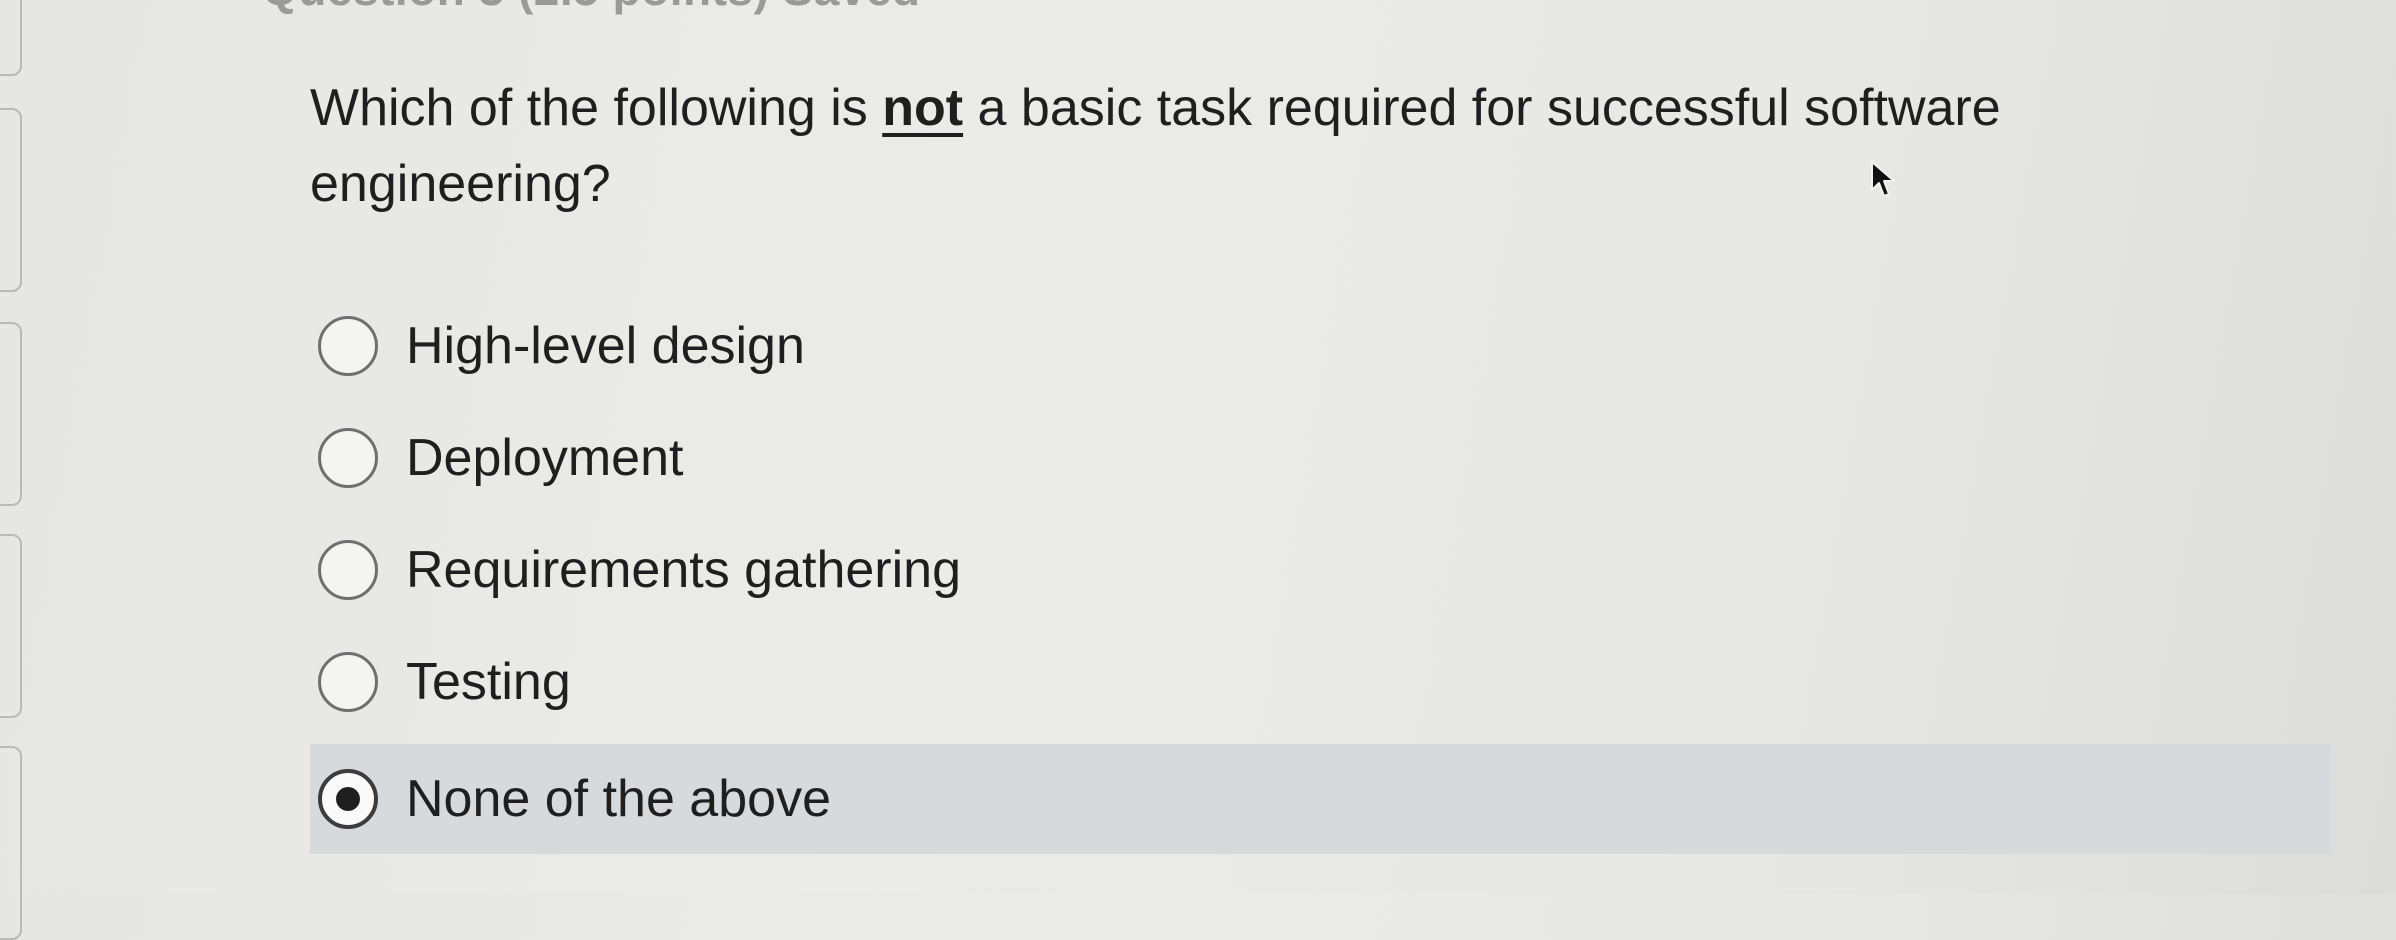  Describe the element at coordinates (683, 570) in the screenshot. I see `option-label: Requirements gathering` at that location.